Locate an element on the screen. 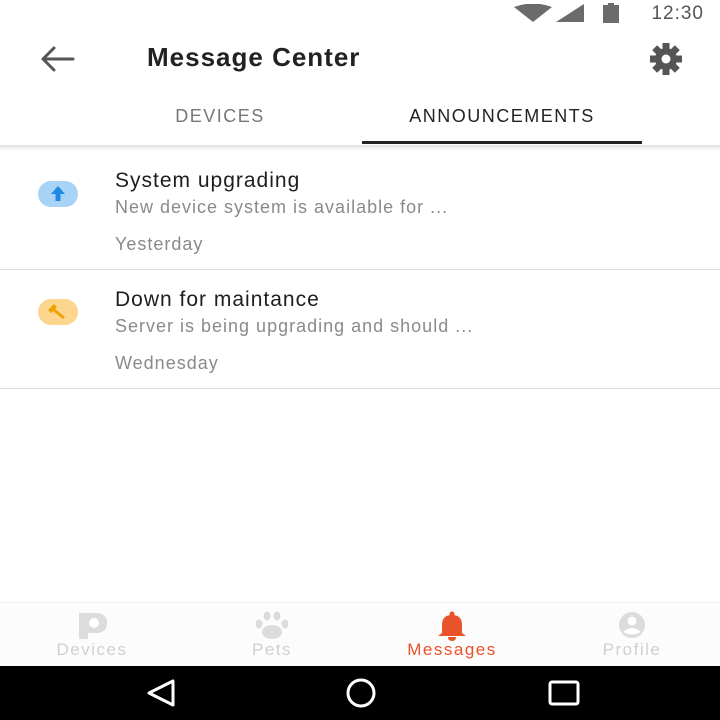 Image resolution: width=720 pixels, height=720 pixels. nav-item-pets: Pets is located at coordinates (272, 635).